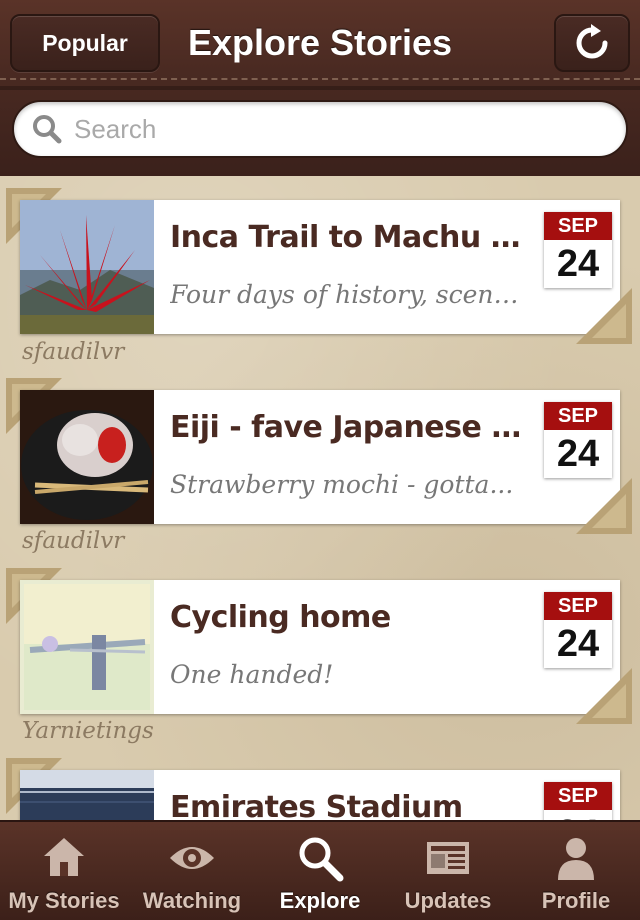 This screenshot has width=640, height=920. I want to click on story-title: Emirates Stadium, so click(316, 805).